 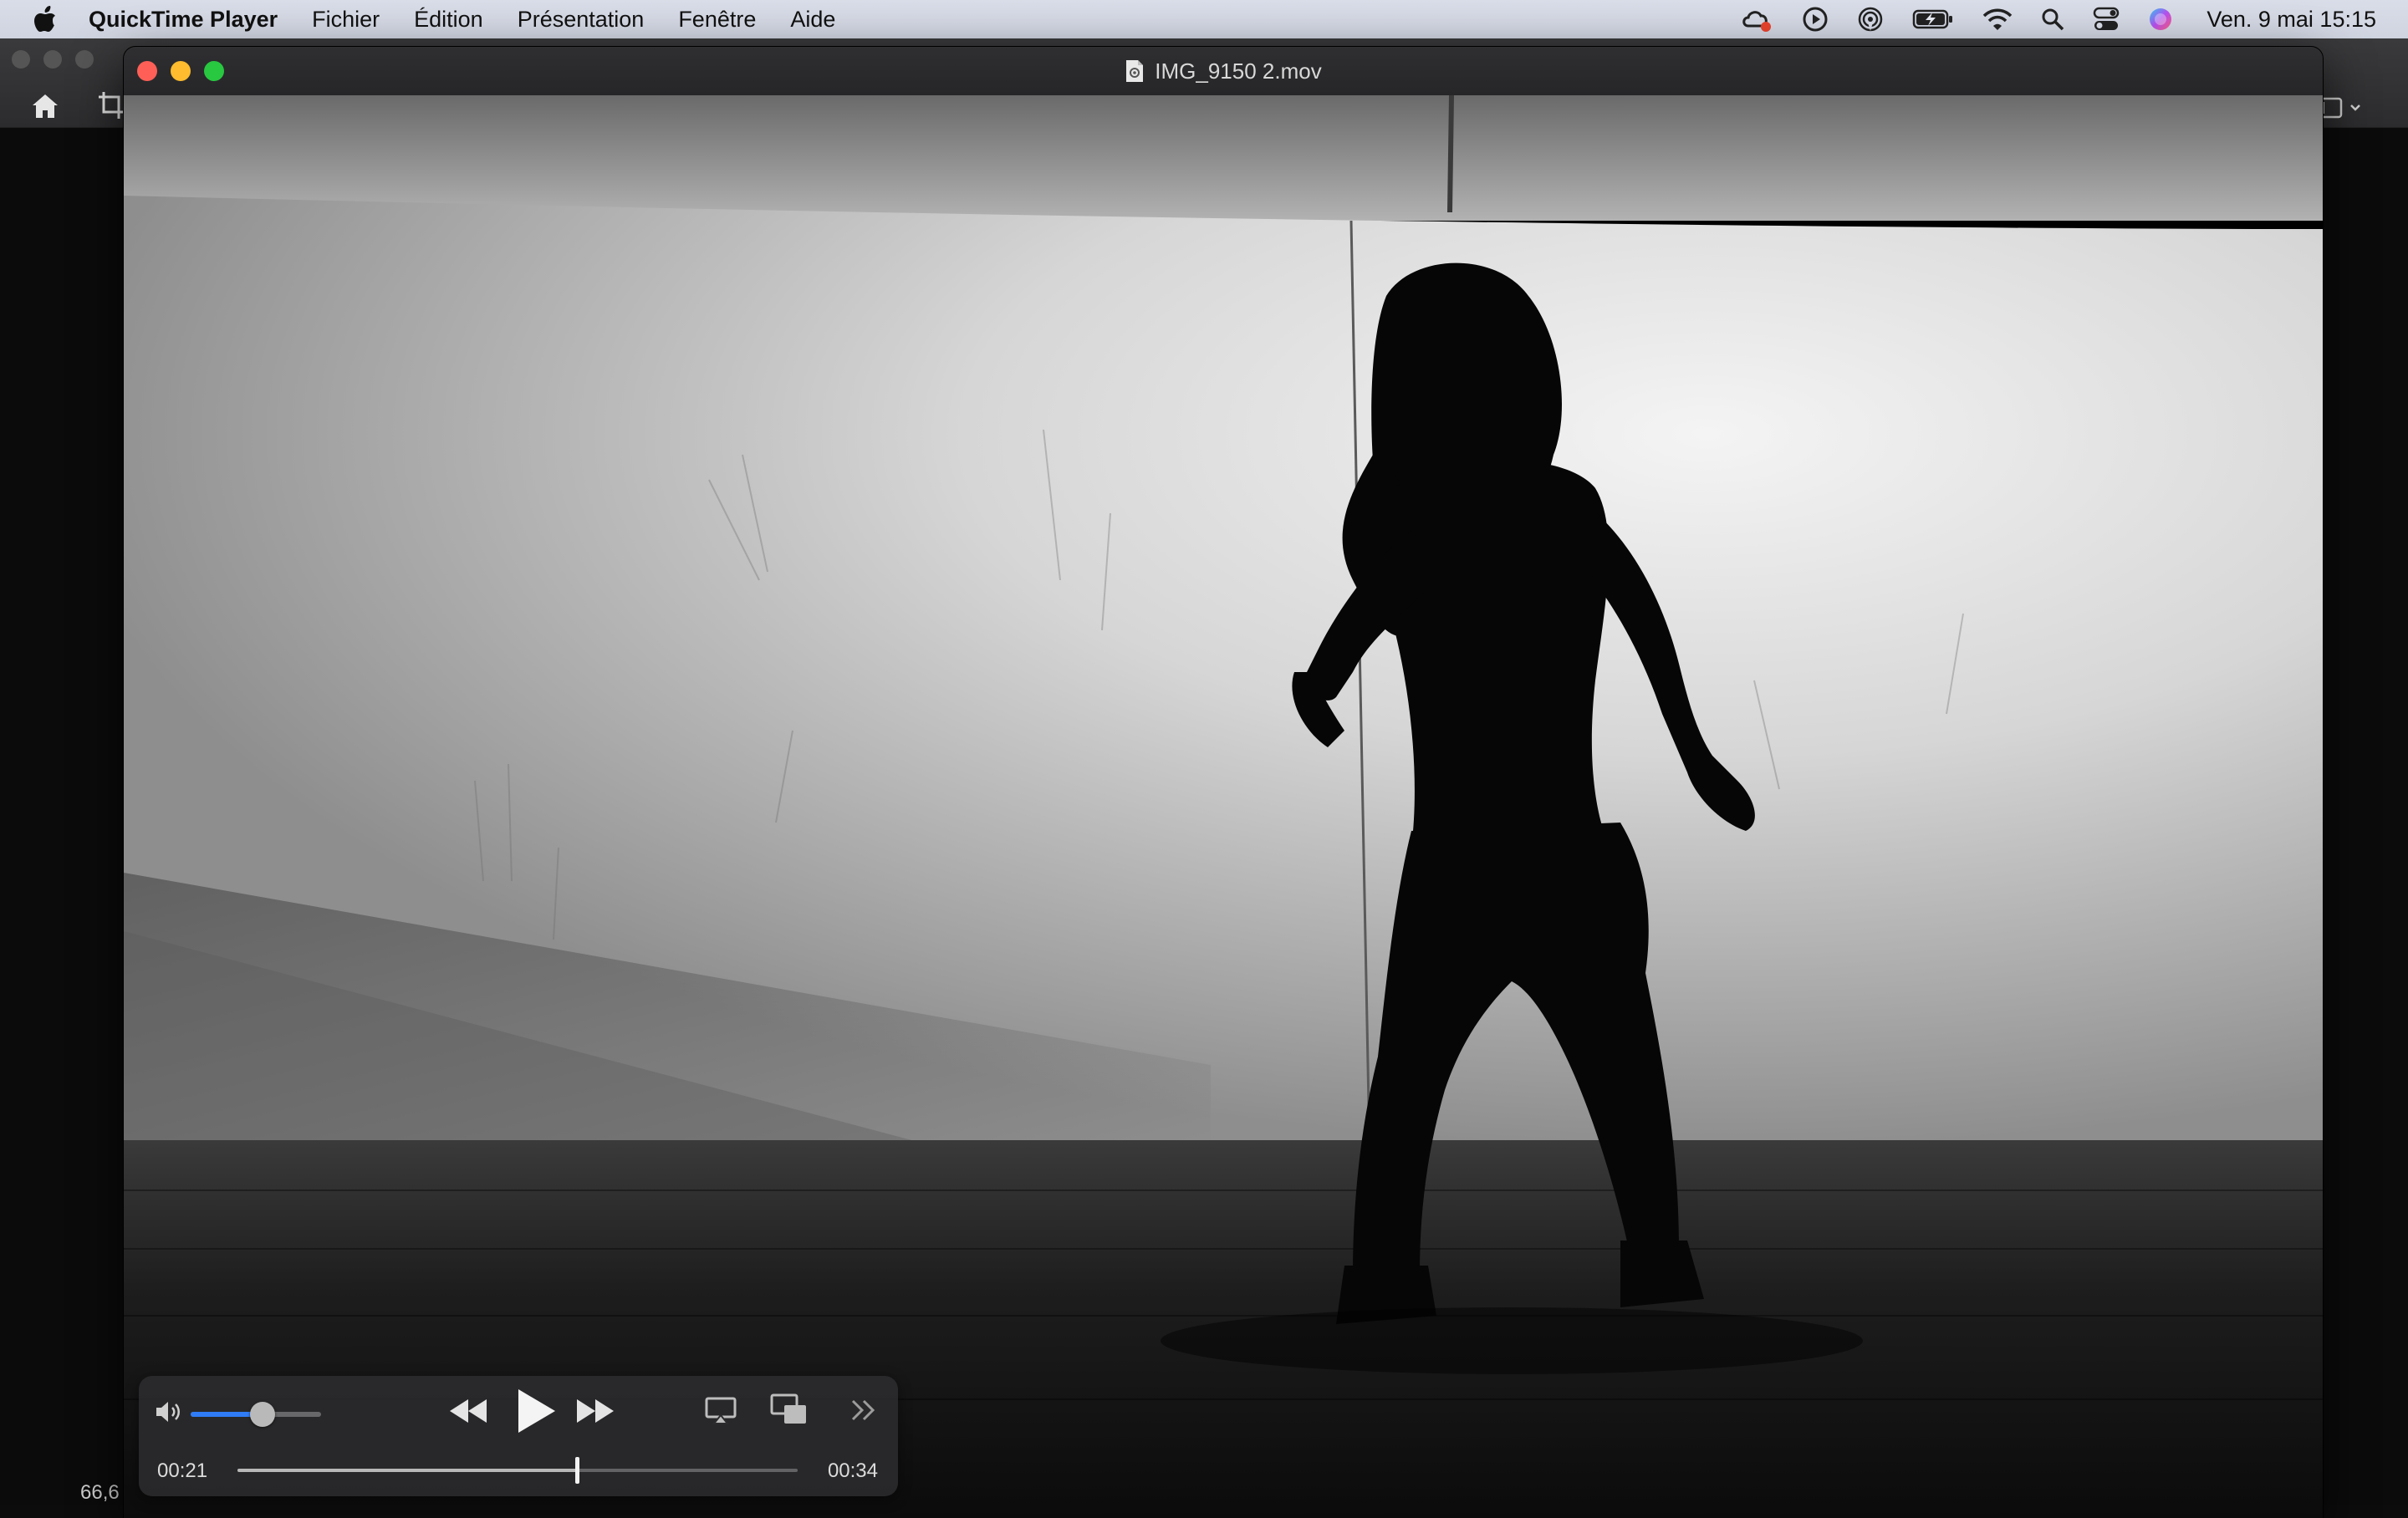 I want to click on menu-fichier: Fichier, so click(x=346, y=20).